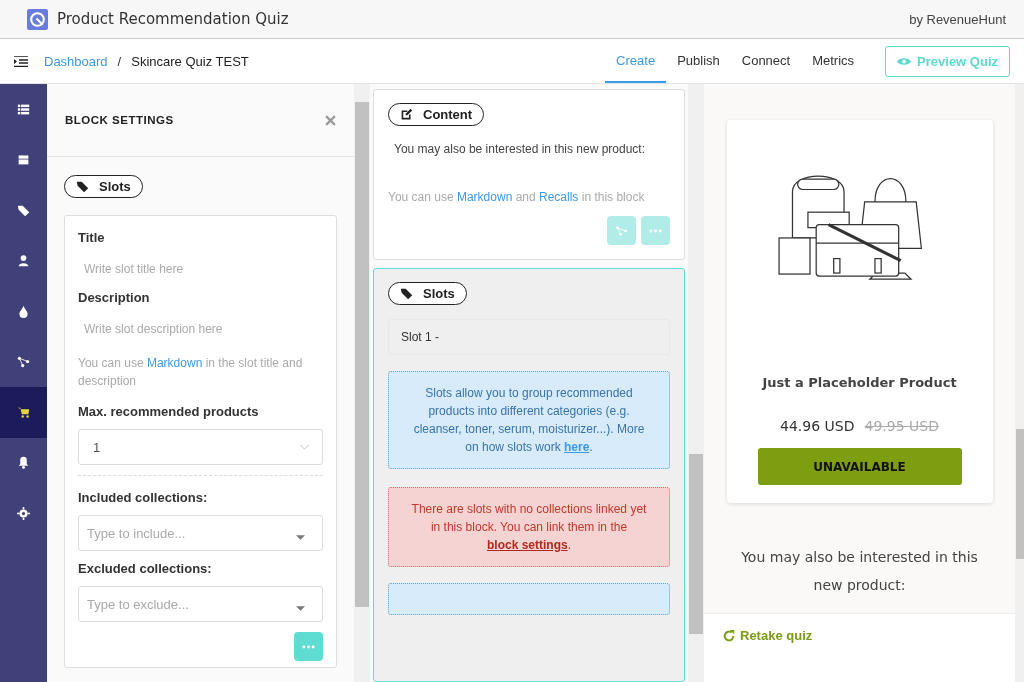 The image size is (1024, 682). Describe the element at coordinates (559, 197) in the screenshot. I see `help-link: Recalls` at that location.